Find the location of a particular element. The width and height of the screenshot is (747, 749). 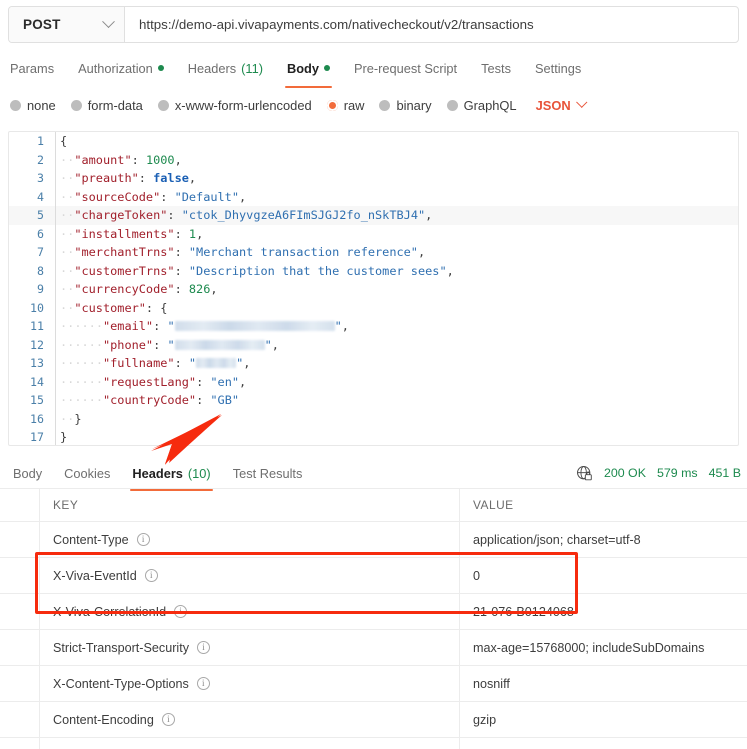

request-tab-label: Authorization is located at coordinates (115, 68).